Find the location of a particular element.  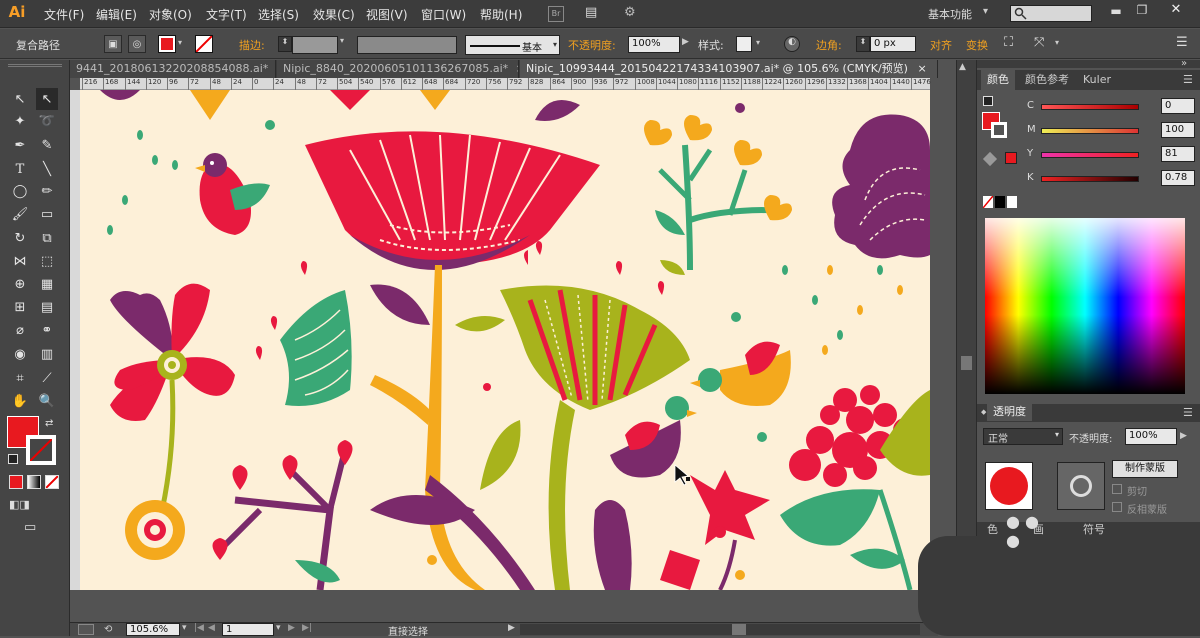

pencil-tool-icon: ✏ is located at coordinates (47, 191).